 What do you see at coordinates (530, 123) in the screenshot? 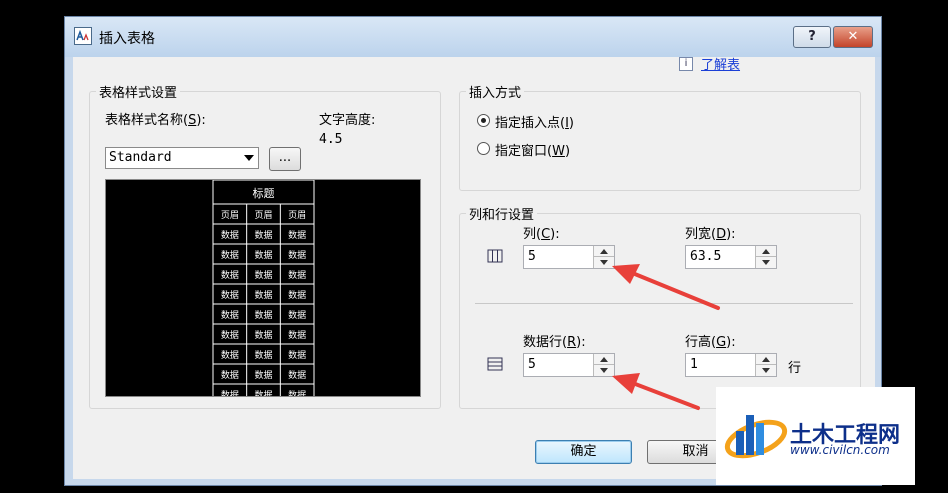
I see `label-text: 指定插入点(` at bounding box center [530, 123].